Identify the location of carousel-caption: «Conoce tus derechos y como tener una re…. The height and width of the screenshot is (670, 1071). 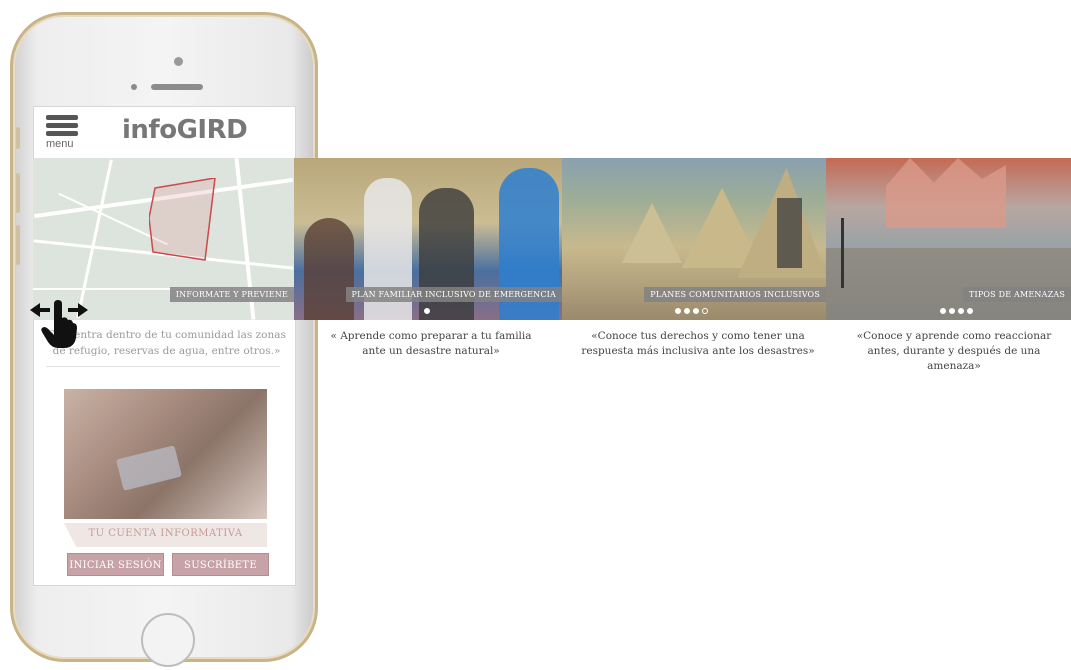
(698, 343).